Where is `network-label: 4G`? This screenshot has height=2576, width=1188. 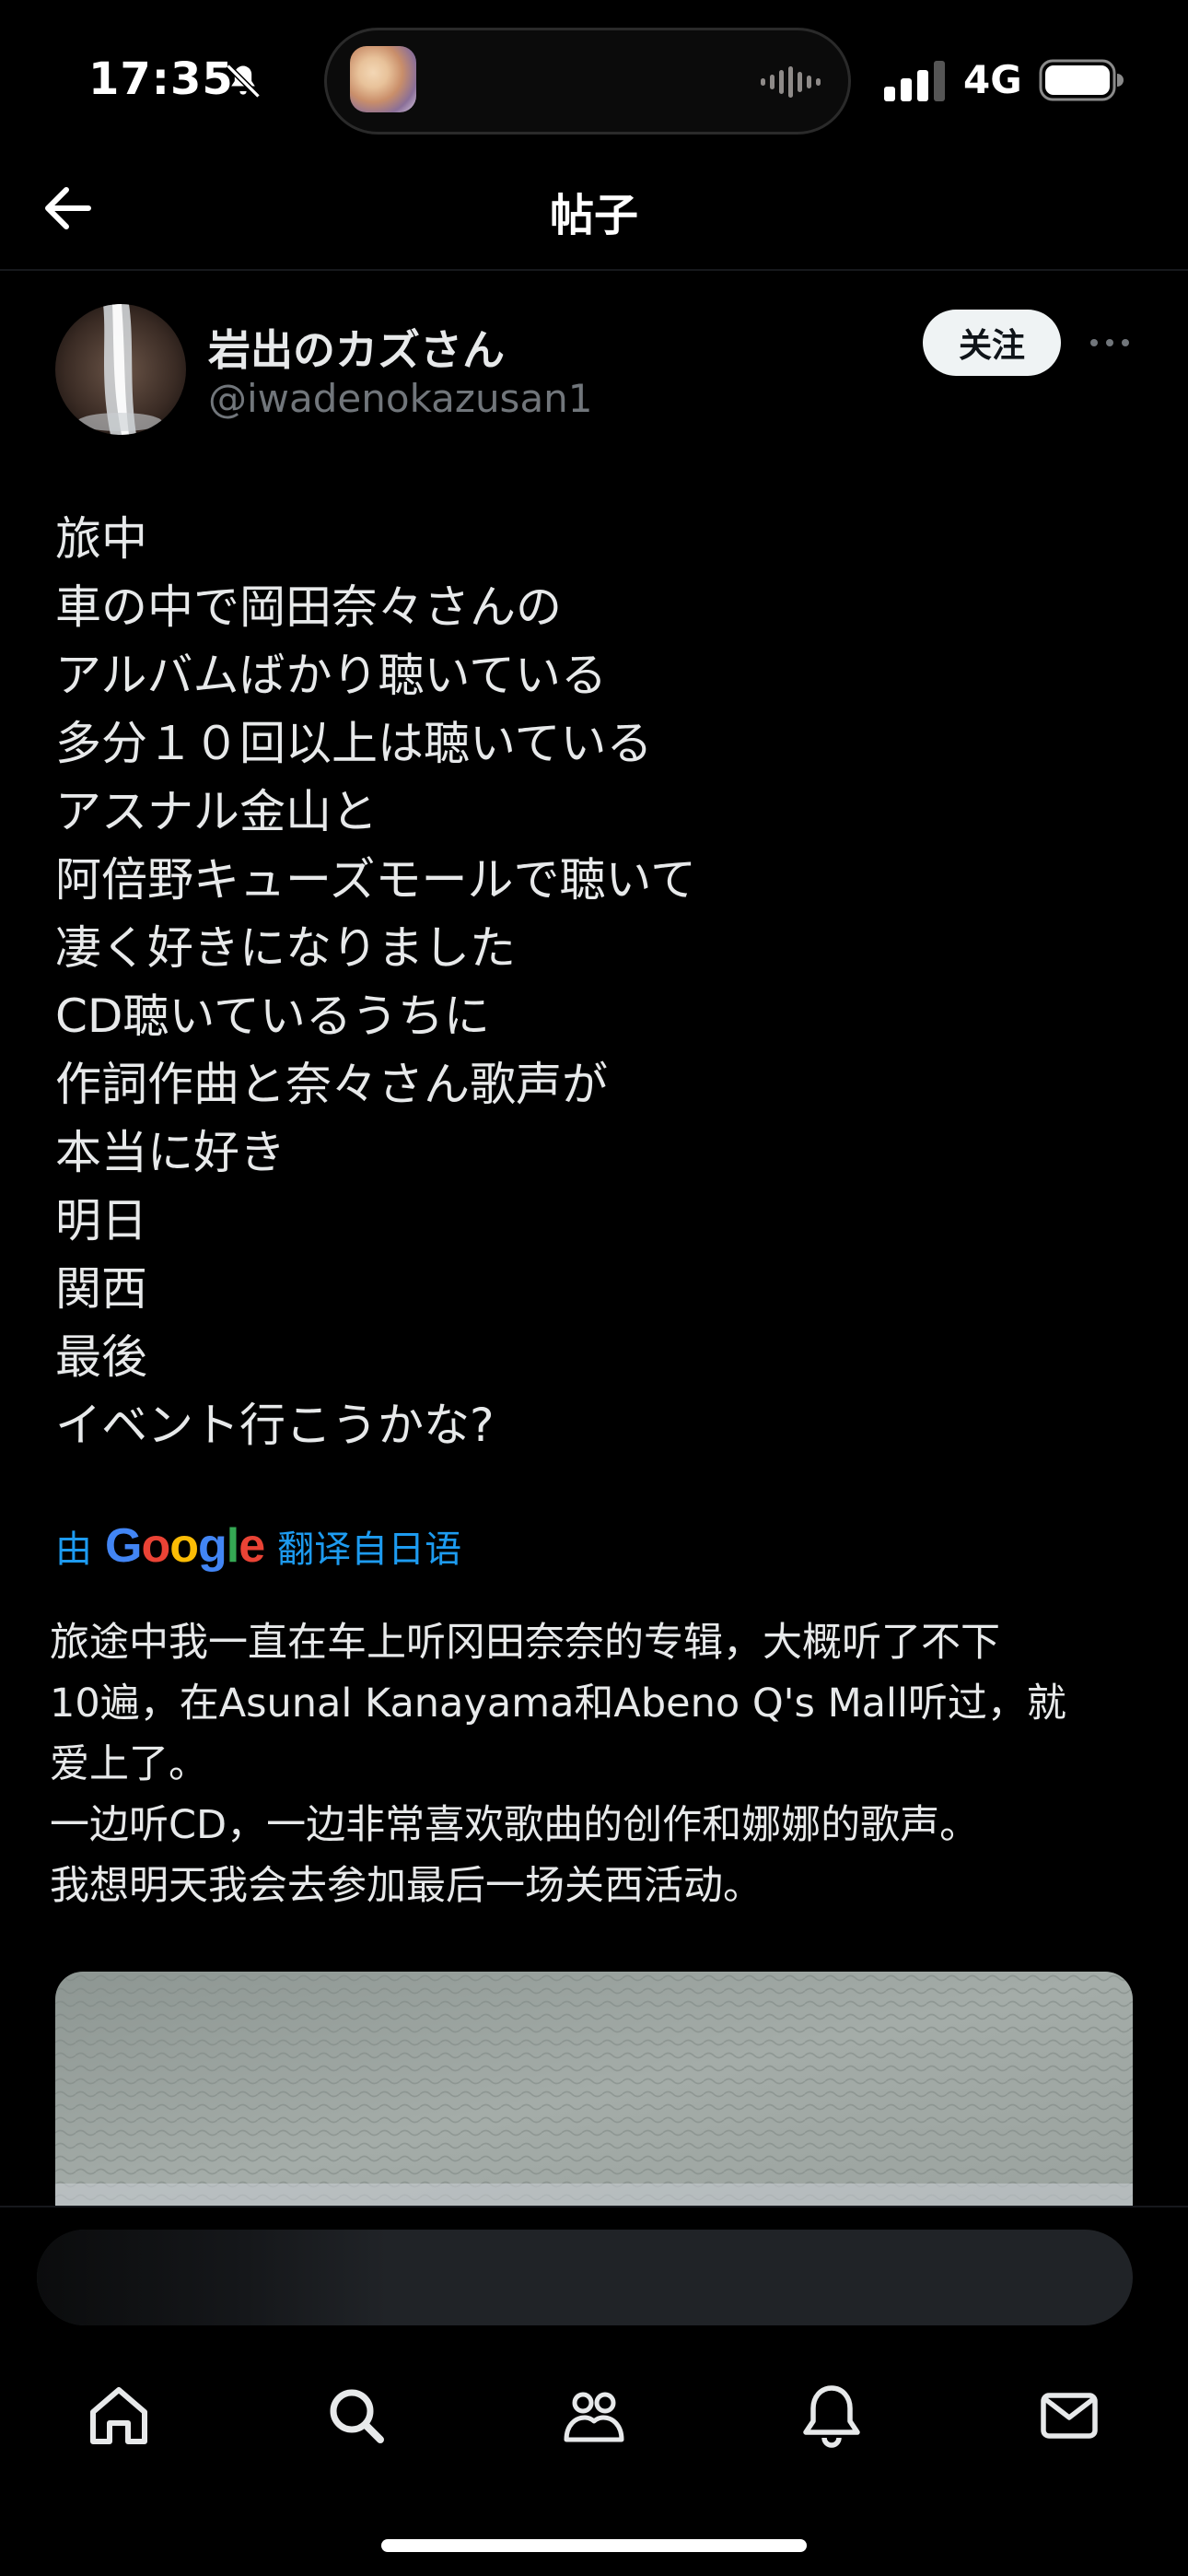
network-label: 4G is located at coordinates (992, 79).